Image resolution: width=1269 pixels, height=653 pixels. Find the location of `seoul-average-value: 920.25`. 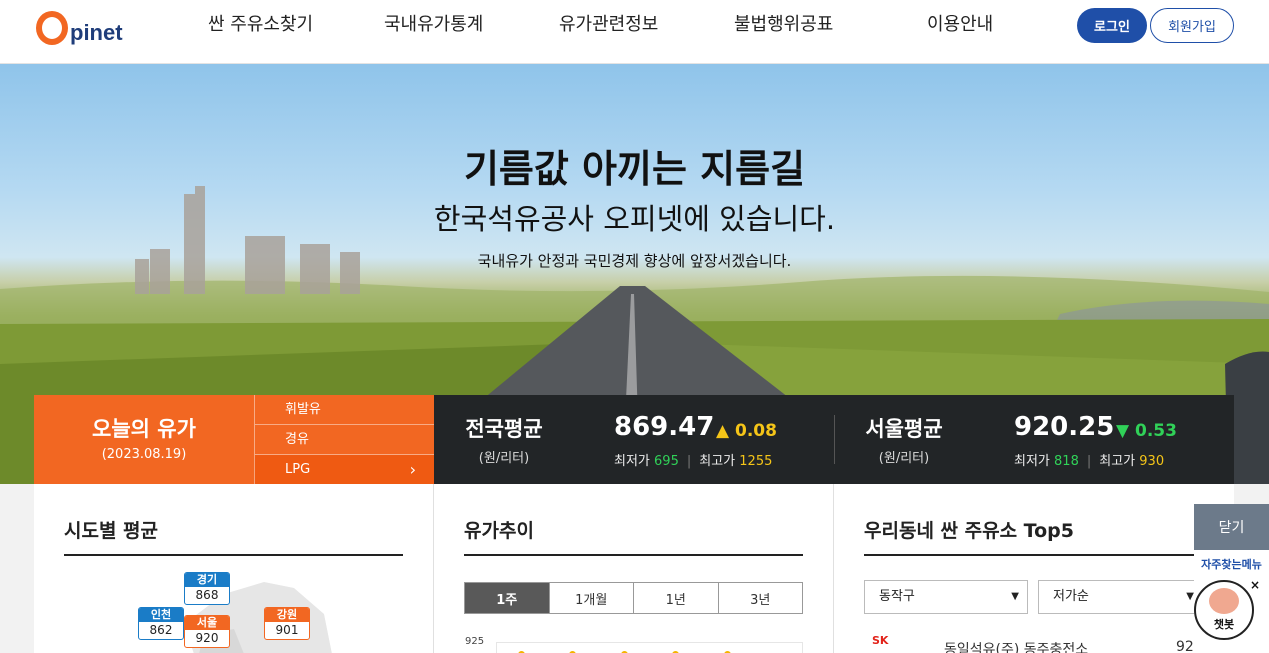

seoul-average-value: 920.25 is located at coordinates (1064, 427).